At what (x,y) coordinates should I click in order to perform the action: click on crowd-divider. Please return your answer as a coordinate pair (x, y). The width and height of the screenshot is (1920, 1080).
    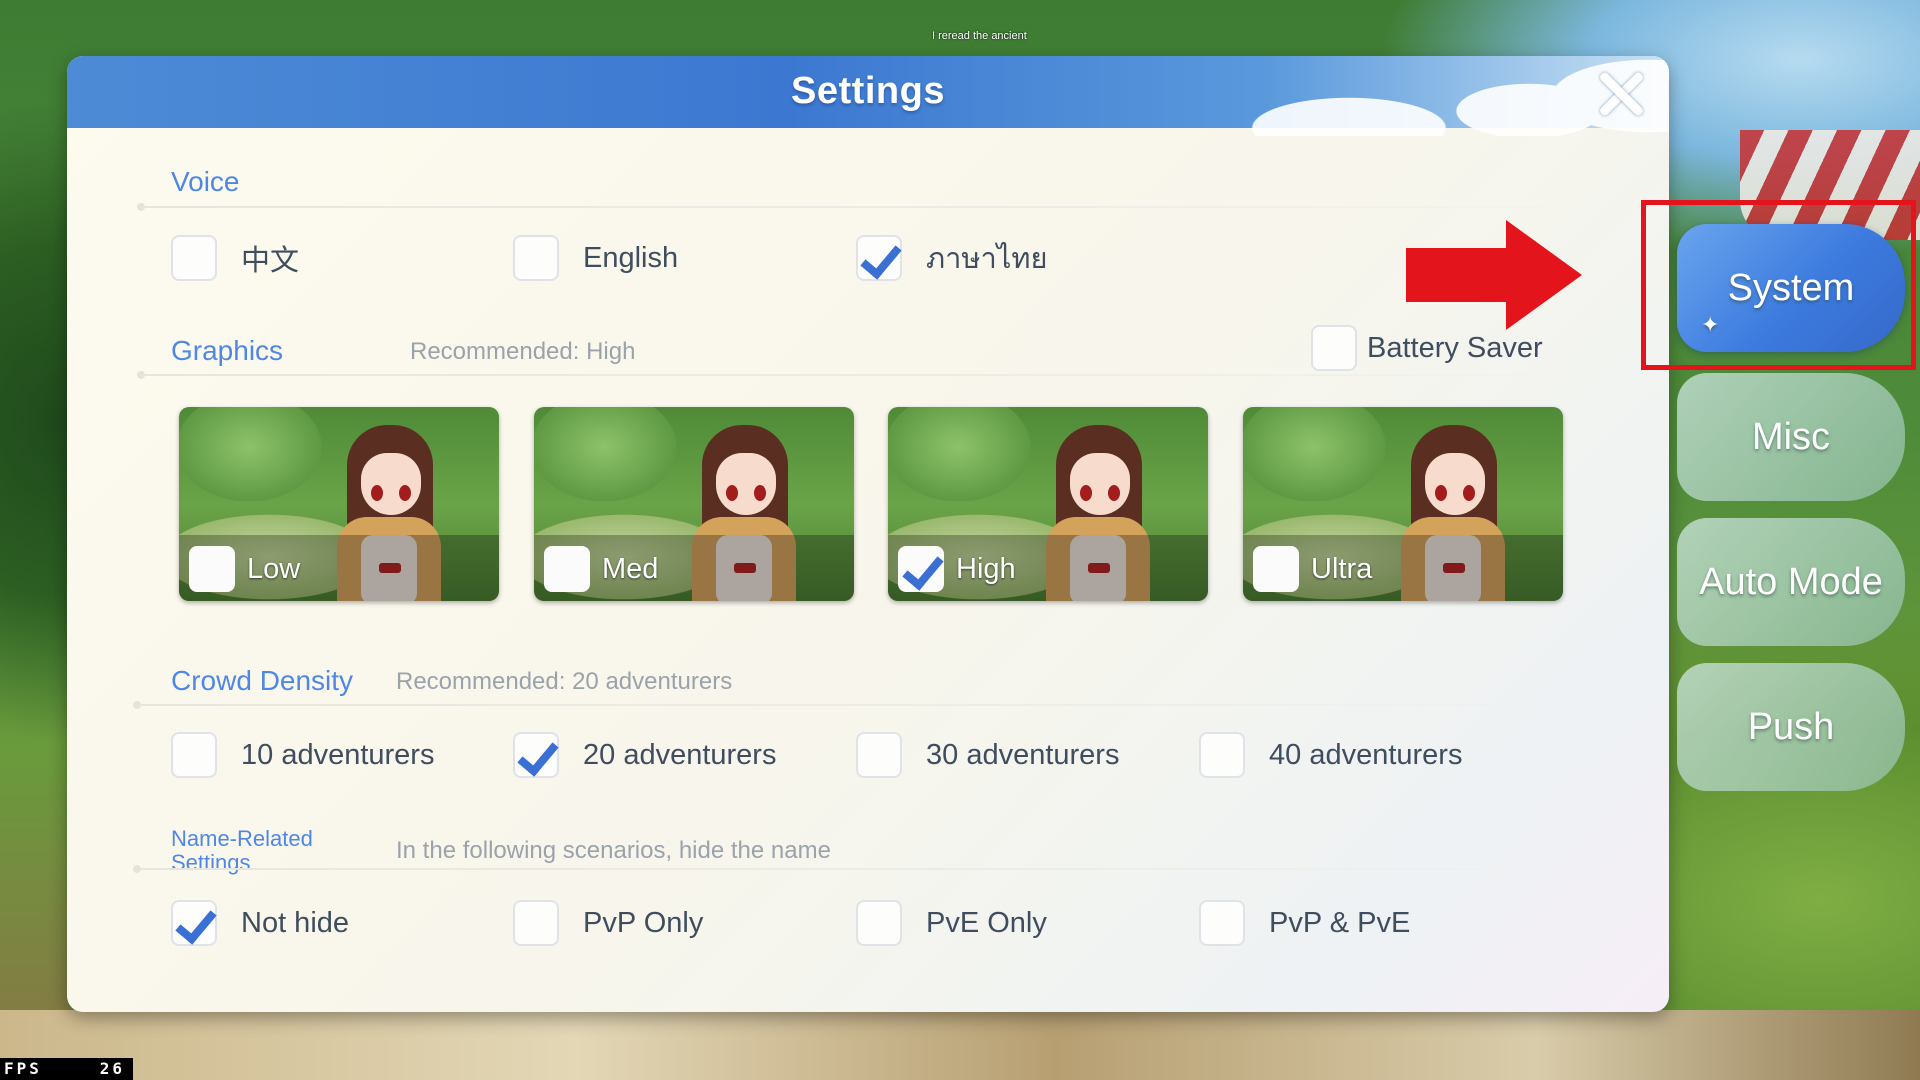
    Looking at the image, I should click on (887, 705).